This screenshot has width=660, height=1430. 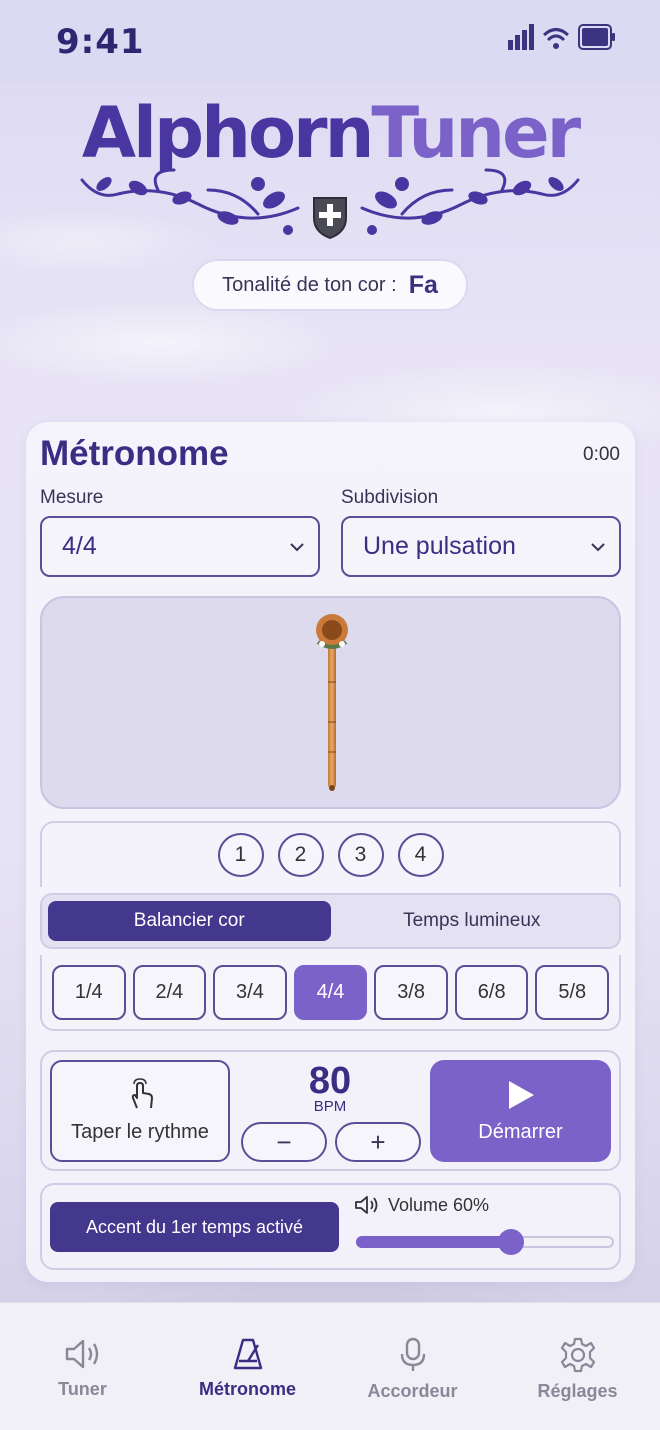 What do you see at coordinates (194, 1227) in the screenshot?
I see `accent-toggle-button: Accent du 1er temps activé` at bounding box center [194, 1227].